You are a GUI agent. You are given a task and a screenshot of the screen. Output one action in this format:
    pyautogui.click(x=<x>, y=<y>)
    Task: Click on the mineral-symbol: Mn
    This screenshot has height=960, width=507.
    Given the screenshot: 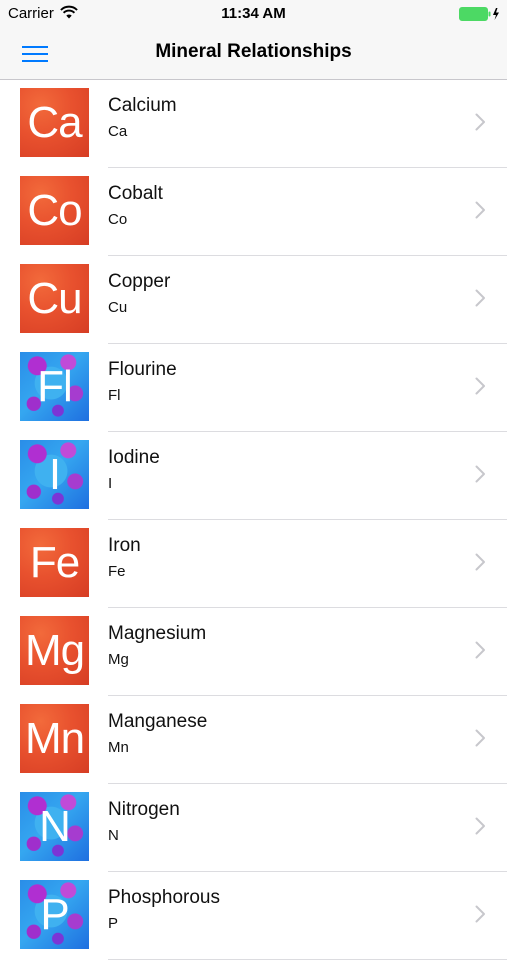 What is the action you would take?
    pyautogui.click(x=118, y=747)
    